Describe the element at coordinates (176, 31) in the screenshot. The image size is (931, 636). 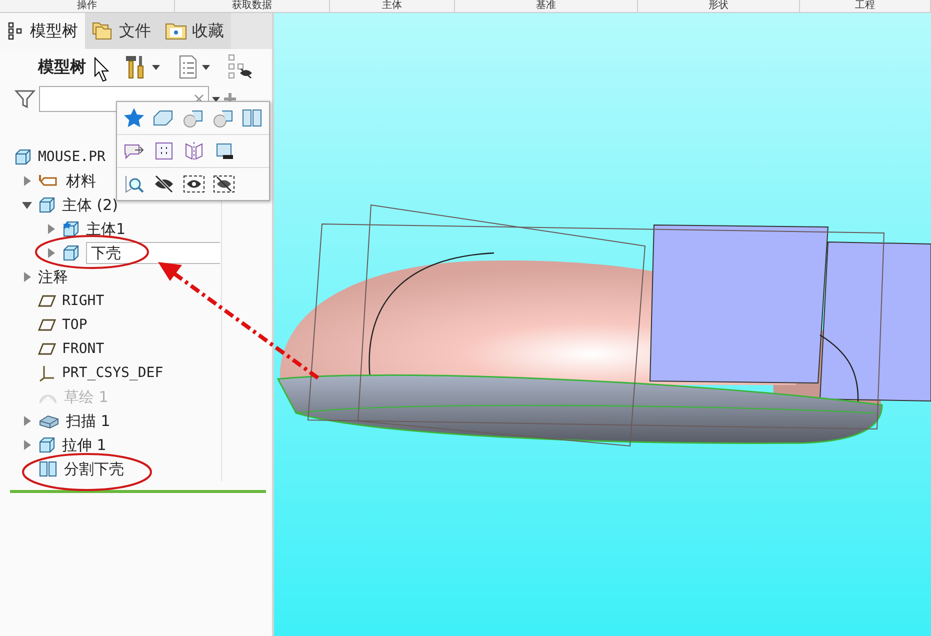
I see `folder-star-icon` at that location.